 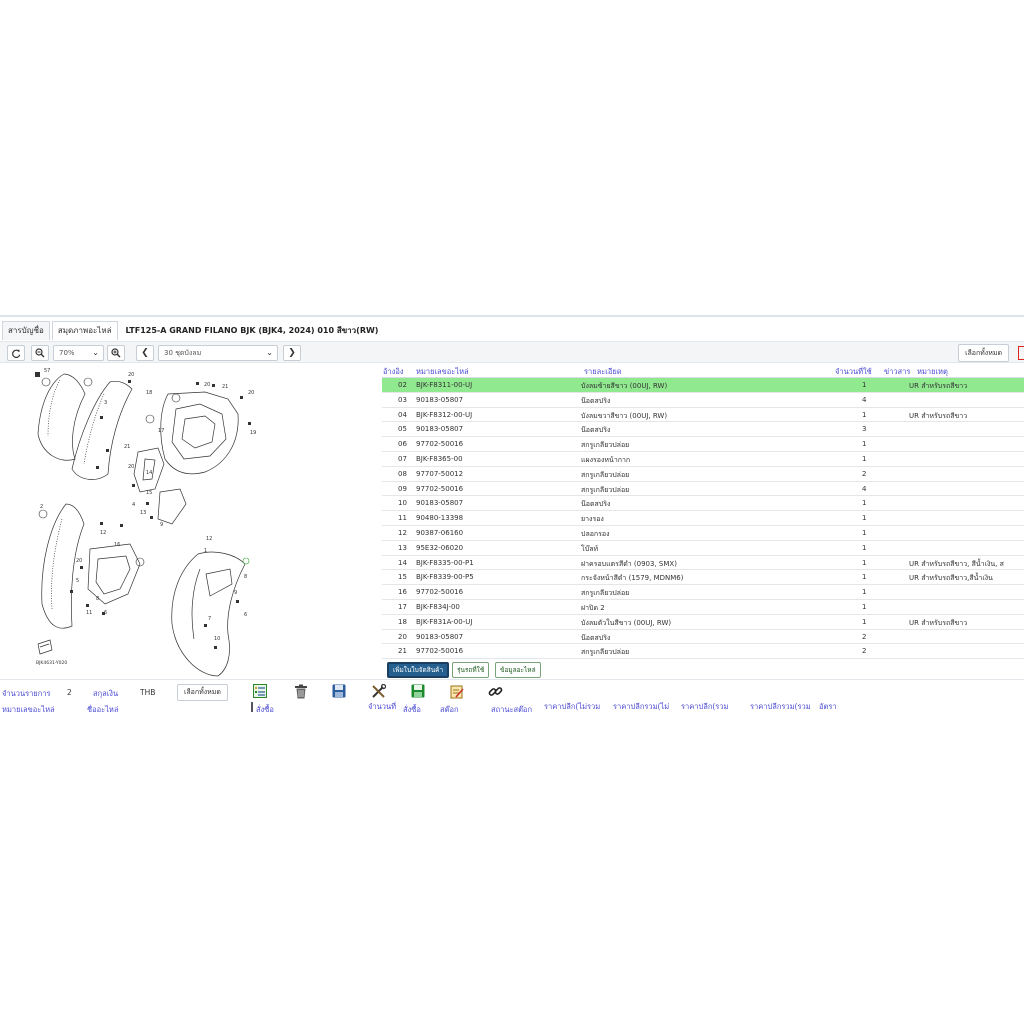 I want to click on flag-icon, so click(x=1021, y=353).